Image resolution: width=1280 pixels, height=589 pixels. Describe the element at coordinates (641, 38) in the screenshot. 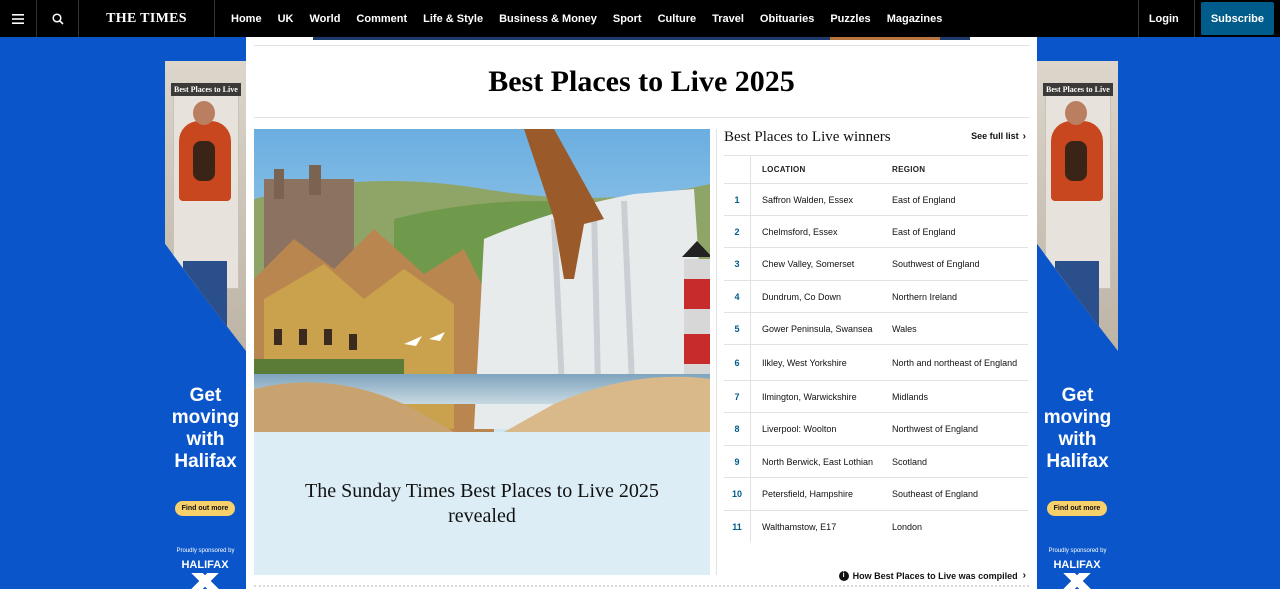

I see `top-banner-strip` at that location.